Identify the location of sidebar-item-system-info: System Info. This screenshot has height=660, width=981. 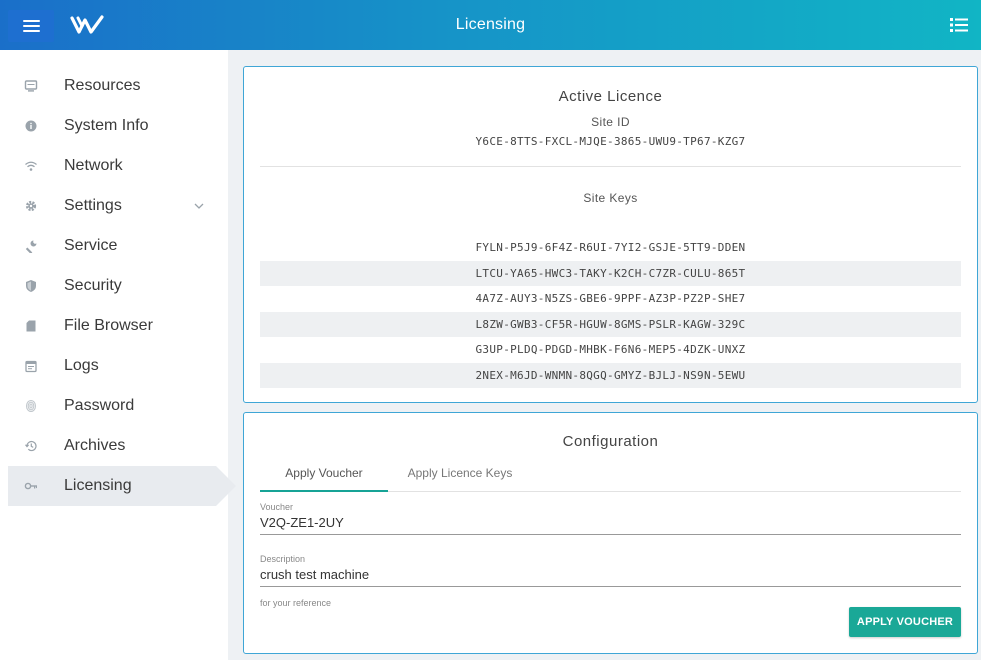
(114, 126).